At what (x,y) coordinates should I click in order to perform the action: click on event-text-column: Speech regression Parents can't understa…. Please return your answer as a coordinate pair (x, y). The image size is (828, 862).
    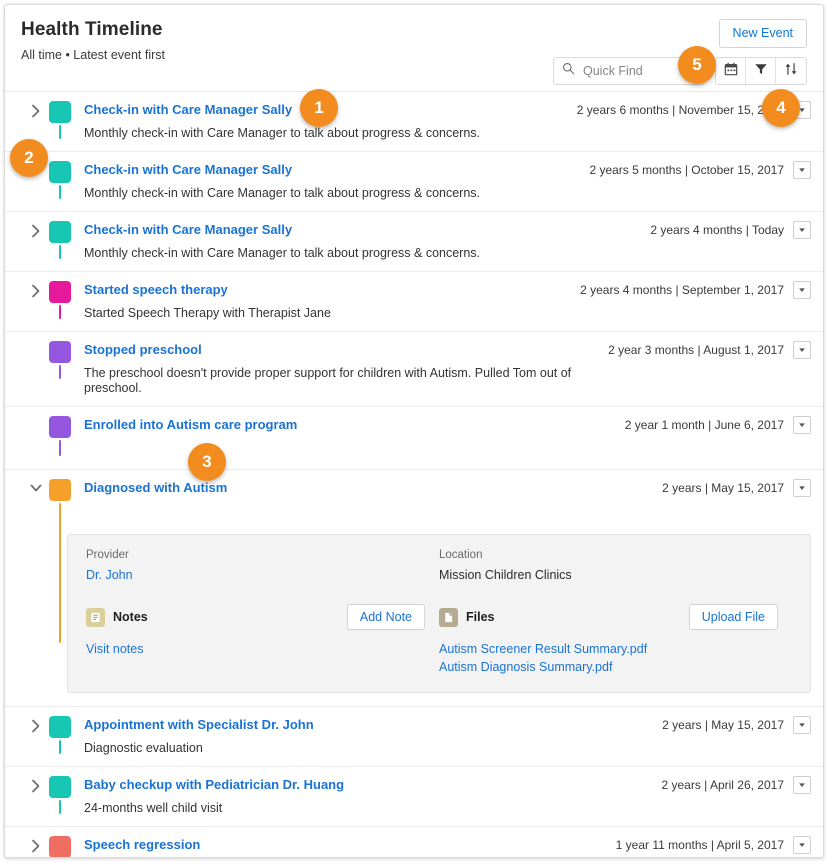
    Looking at the image, I should click on (343, 846).